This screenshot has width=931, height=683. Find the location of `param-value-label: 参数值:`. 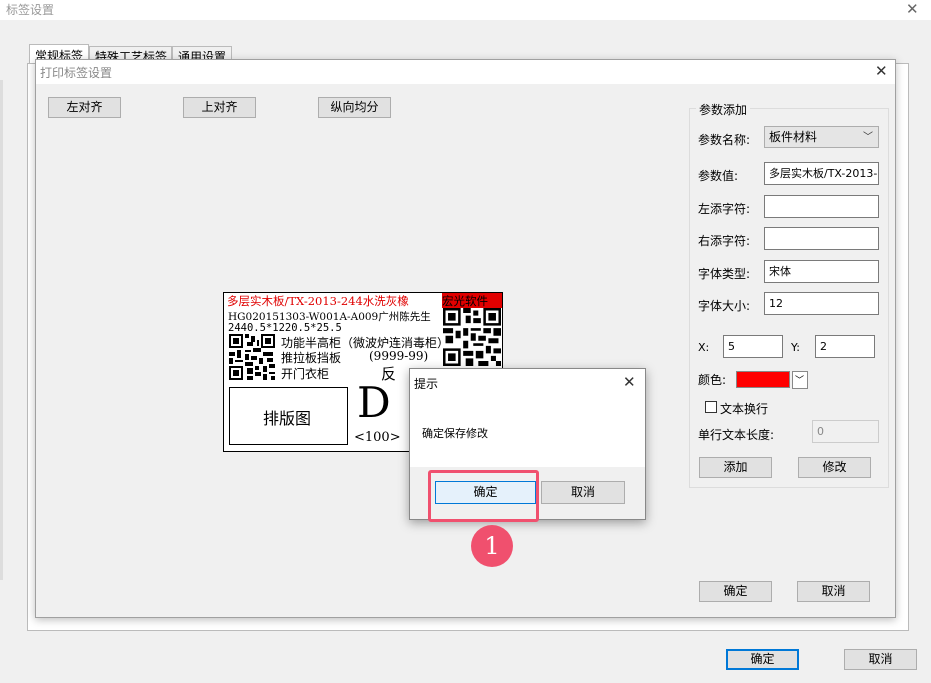

param-value-label: 参数值: is located at coordinates (718, 176).